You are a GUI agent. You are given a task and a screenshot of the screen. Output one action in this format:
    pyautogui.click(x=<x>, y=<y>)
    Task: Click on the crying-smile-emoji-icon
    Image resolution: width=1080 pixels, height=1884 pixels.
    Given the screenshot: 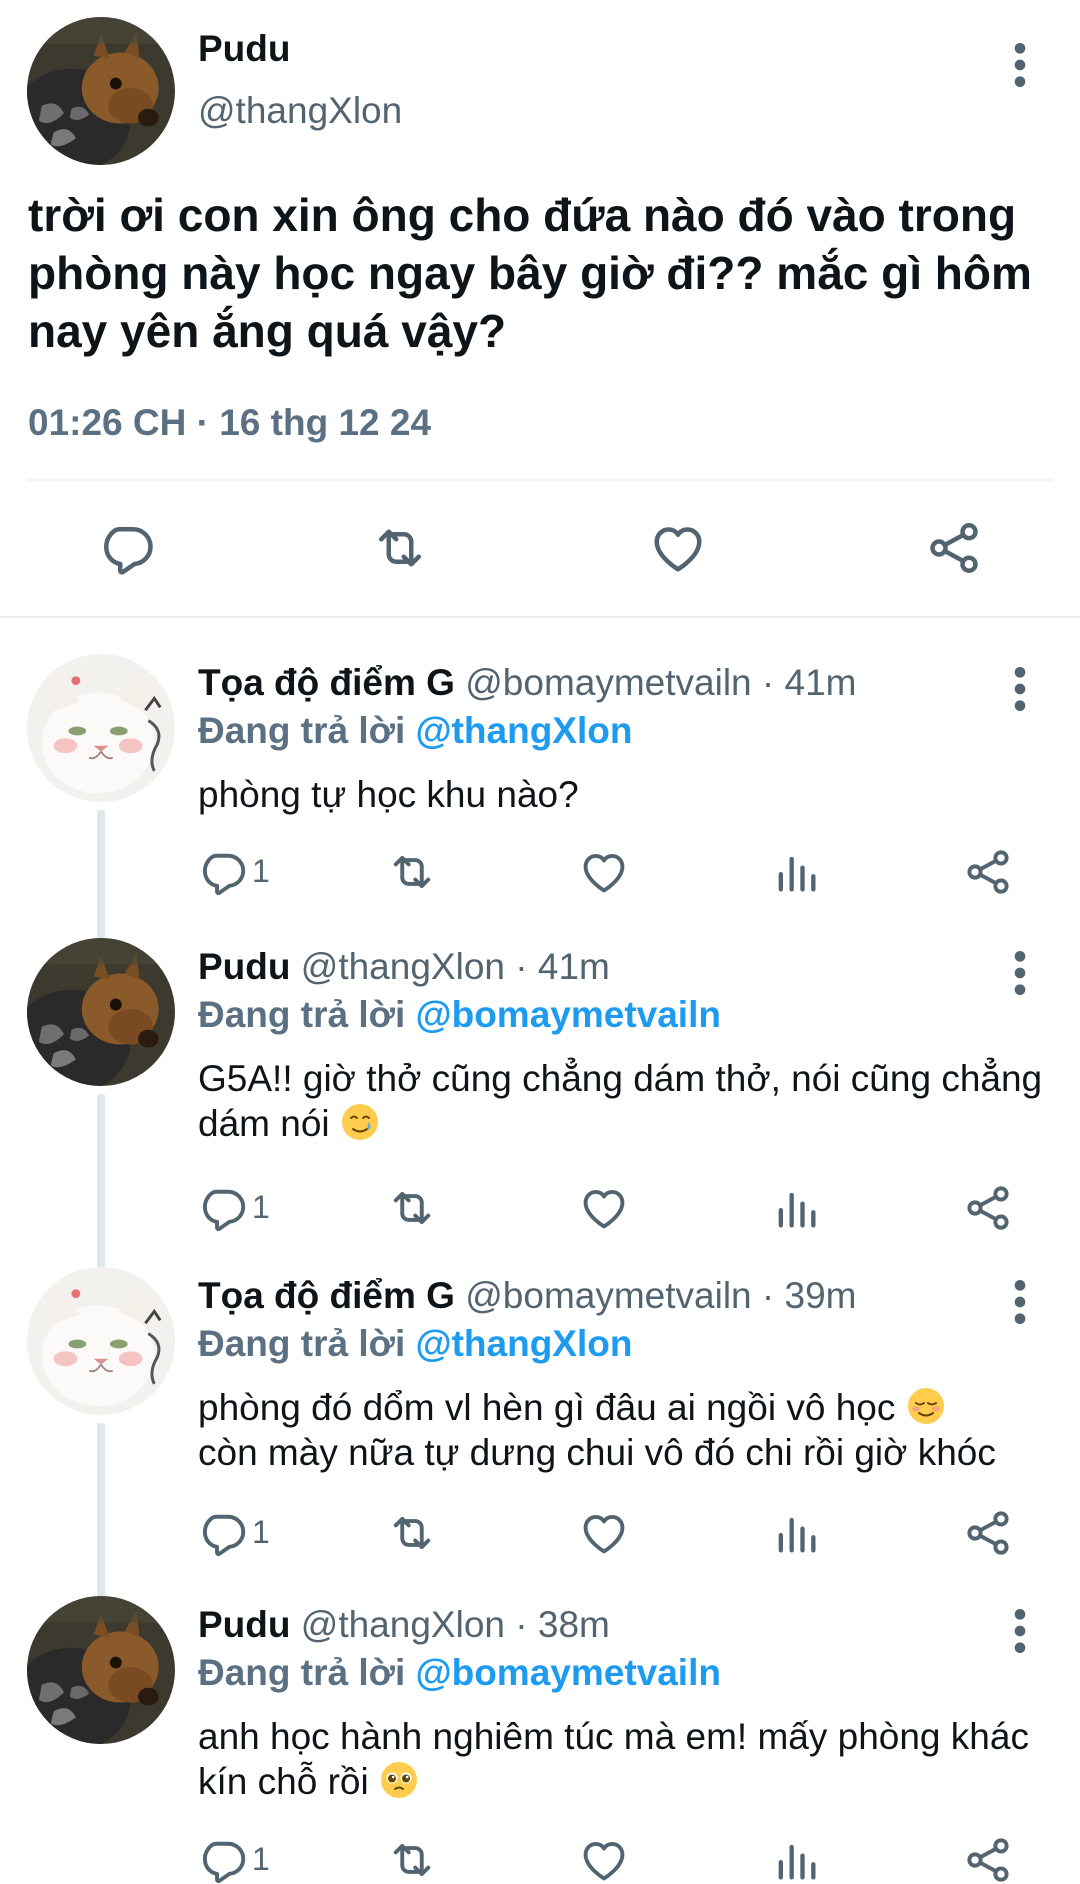 What is the action you would take?
    pyautogui.click(x=360, y=1122)
    